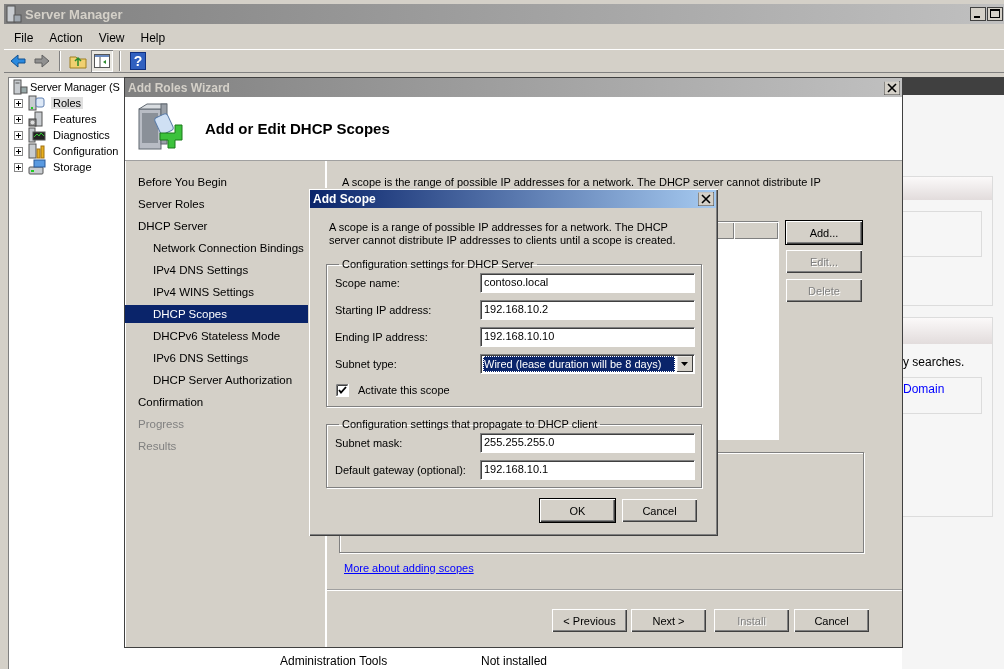 The image size is (1004, 669). I want to click on field-label: Ending IP address:, so click(382, 337).